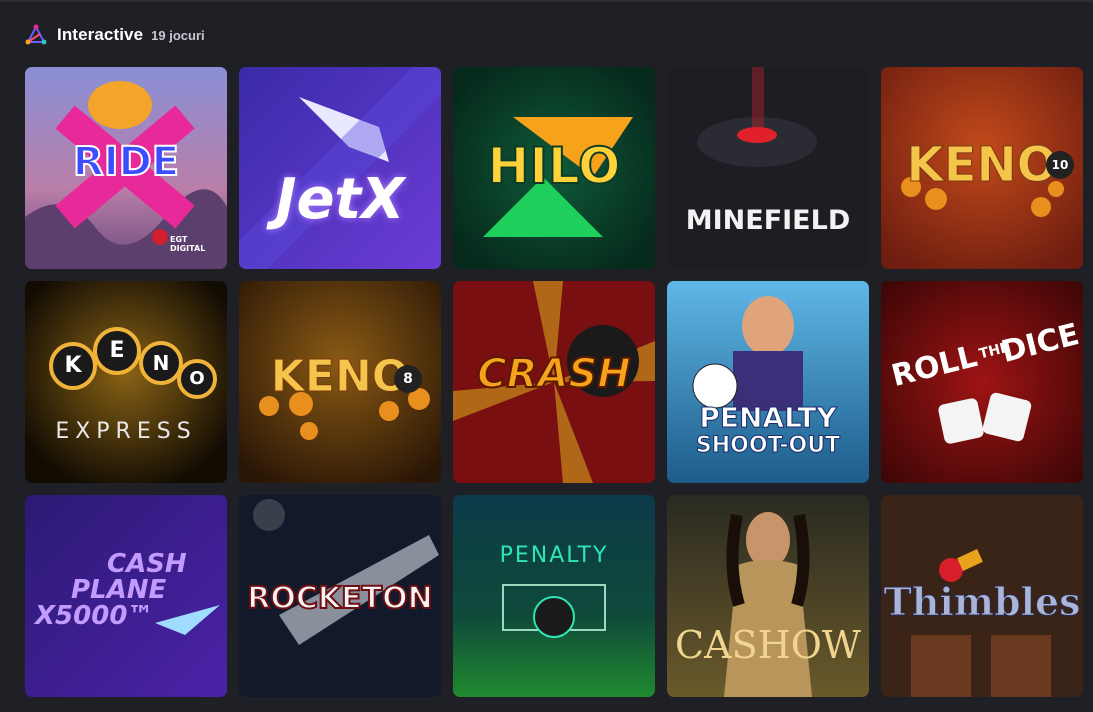 This screenshot has height=712, width=1093. I want to click on ride-badge: EGT DIGITAL, so click(188, 244).